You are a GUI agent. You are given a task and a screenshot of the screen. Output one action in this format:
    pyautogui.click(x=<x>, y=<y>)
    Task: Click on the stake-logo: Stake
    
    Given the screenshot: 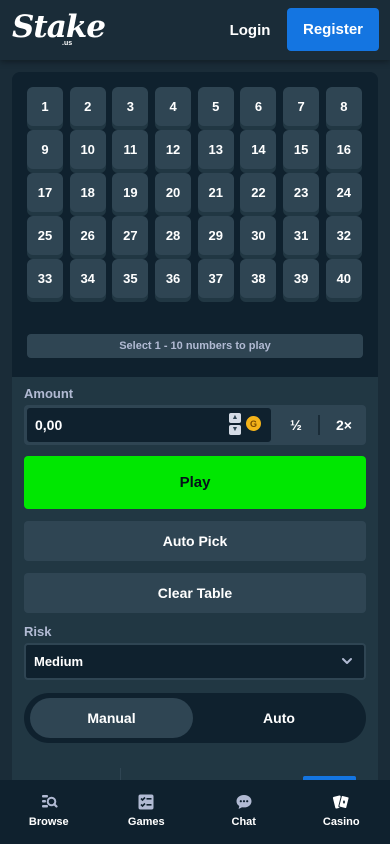 What is the action you would take?
    pyautogui.click(x=59, y=27)
    